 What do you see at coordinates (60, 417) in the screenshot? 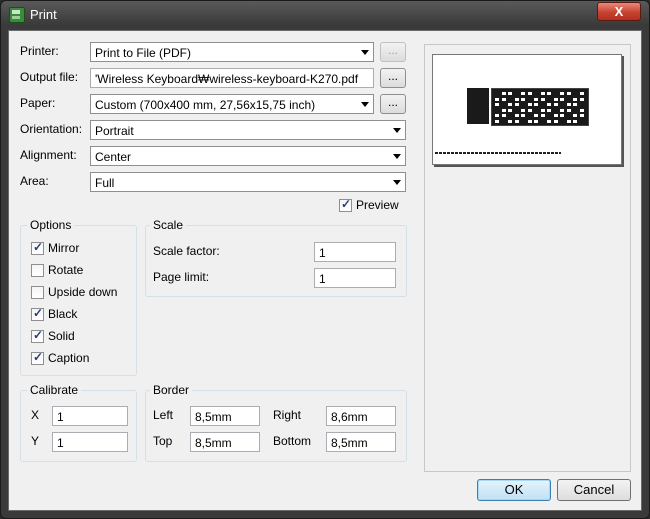
I see `calibrate-x-value: 1` at bounding box center [60, 417].